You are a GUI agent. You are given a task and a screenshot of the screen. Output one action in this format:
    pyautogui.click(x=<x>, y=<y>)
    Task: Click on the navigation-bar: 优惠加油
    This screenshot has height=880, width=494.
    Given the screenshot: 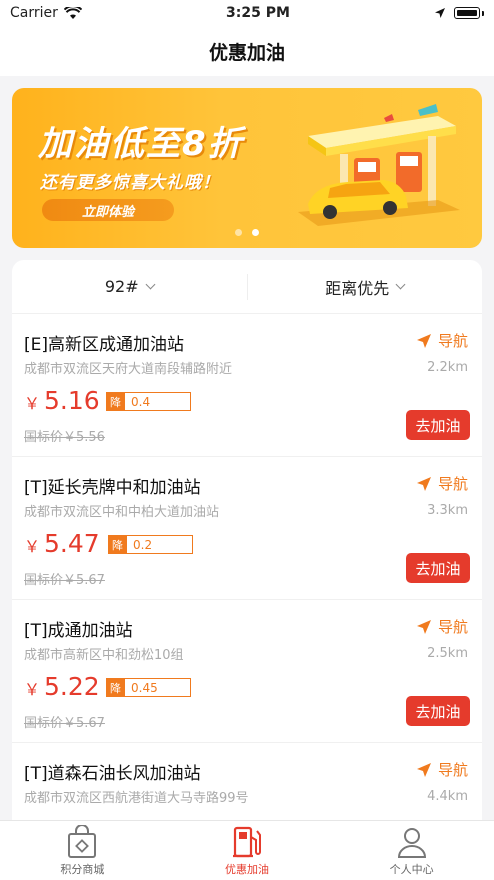 What is the action you would take?
    pyautogui.click(x=247, y=51)
    